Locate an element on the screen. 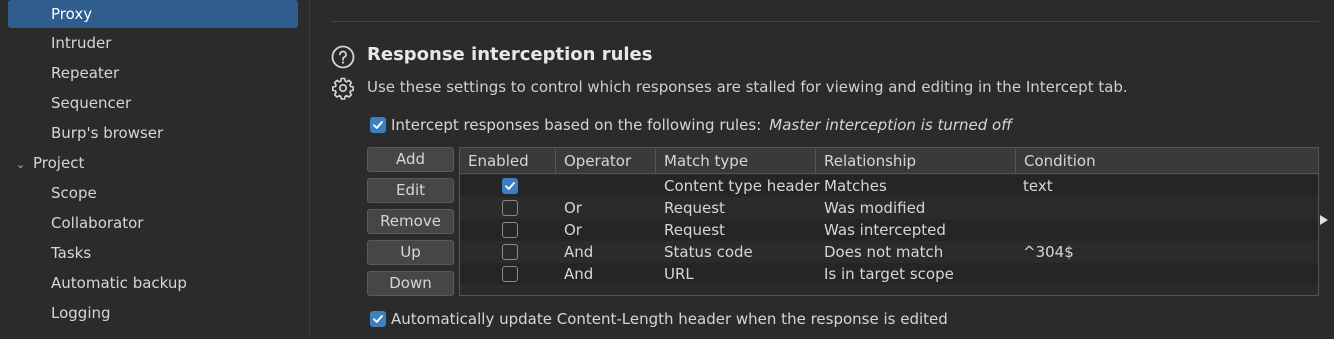 The height and width of the screenshot is (339, 1334). sidebar-item-label: Logging is located at coordinates (81, 313).